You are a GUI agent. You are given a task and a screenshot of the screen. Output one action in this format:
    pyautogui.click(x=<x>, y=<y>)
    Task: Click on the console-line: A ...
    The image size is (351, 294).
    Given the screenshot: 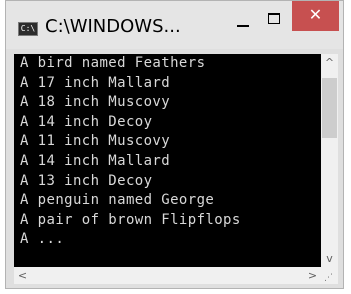 What is the action you would take?
    pyautogui.click(x=42, y=239)
    